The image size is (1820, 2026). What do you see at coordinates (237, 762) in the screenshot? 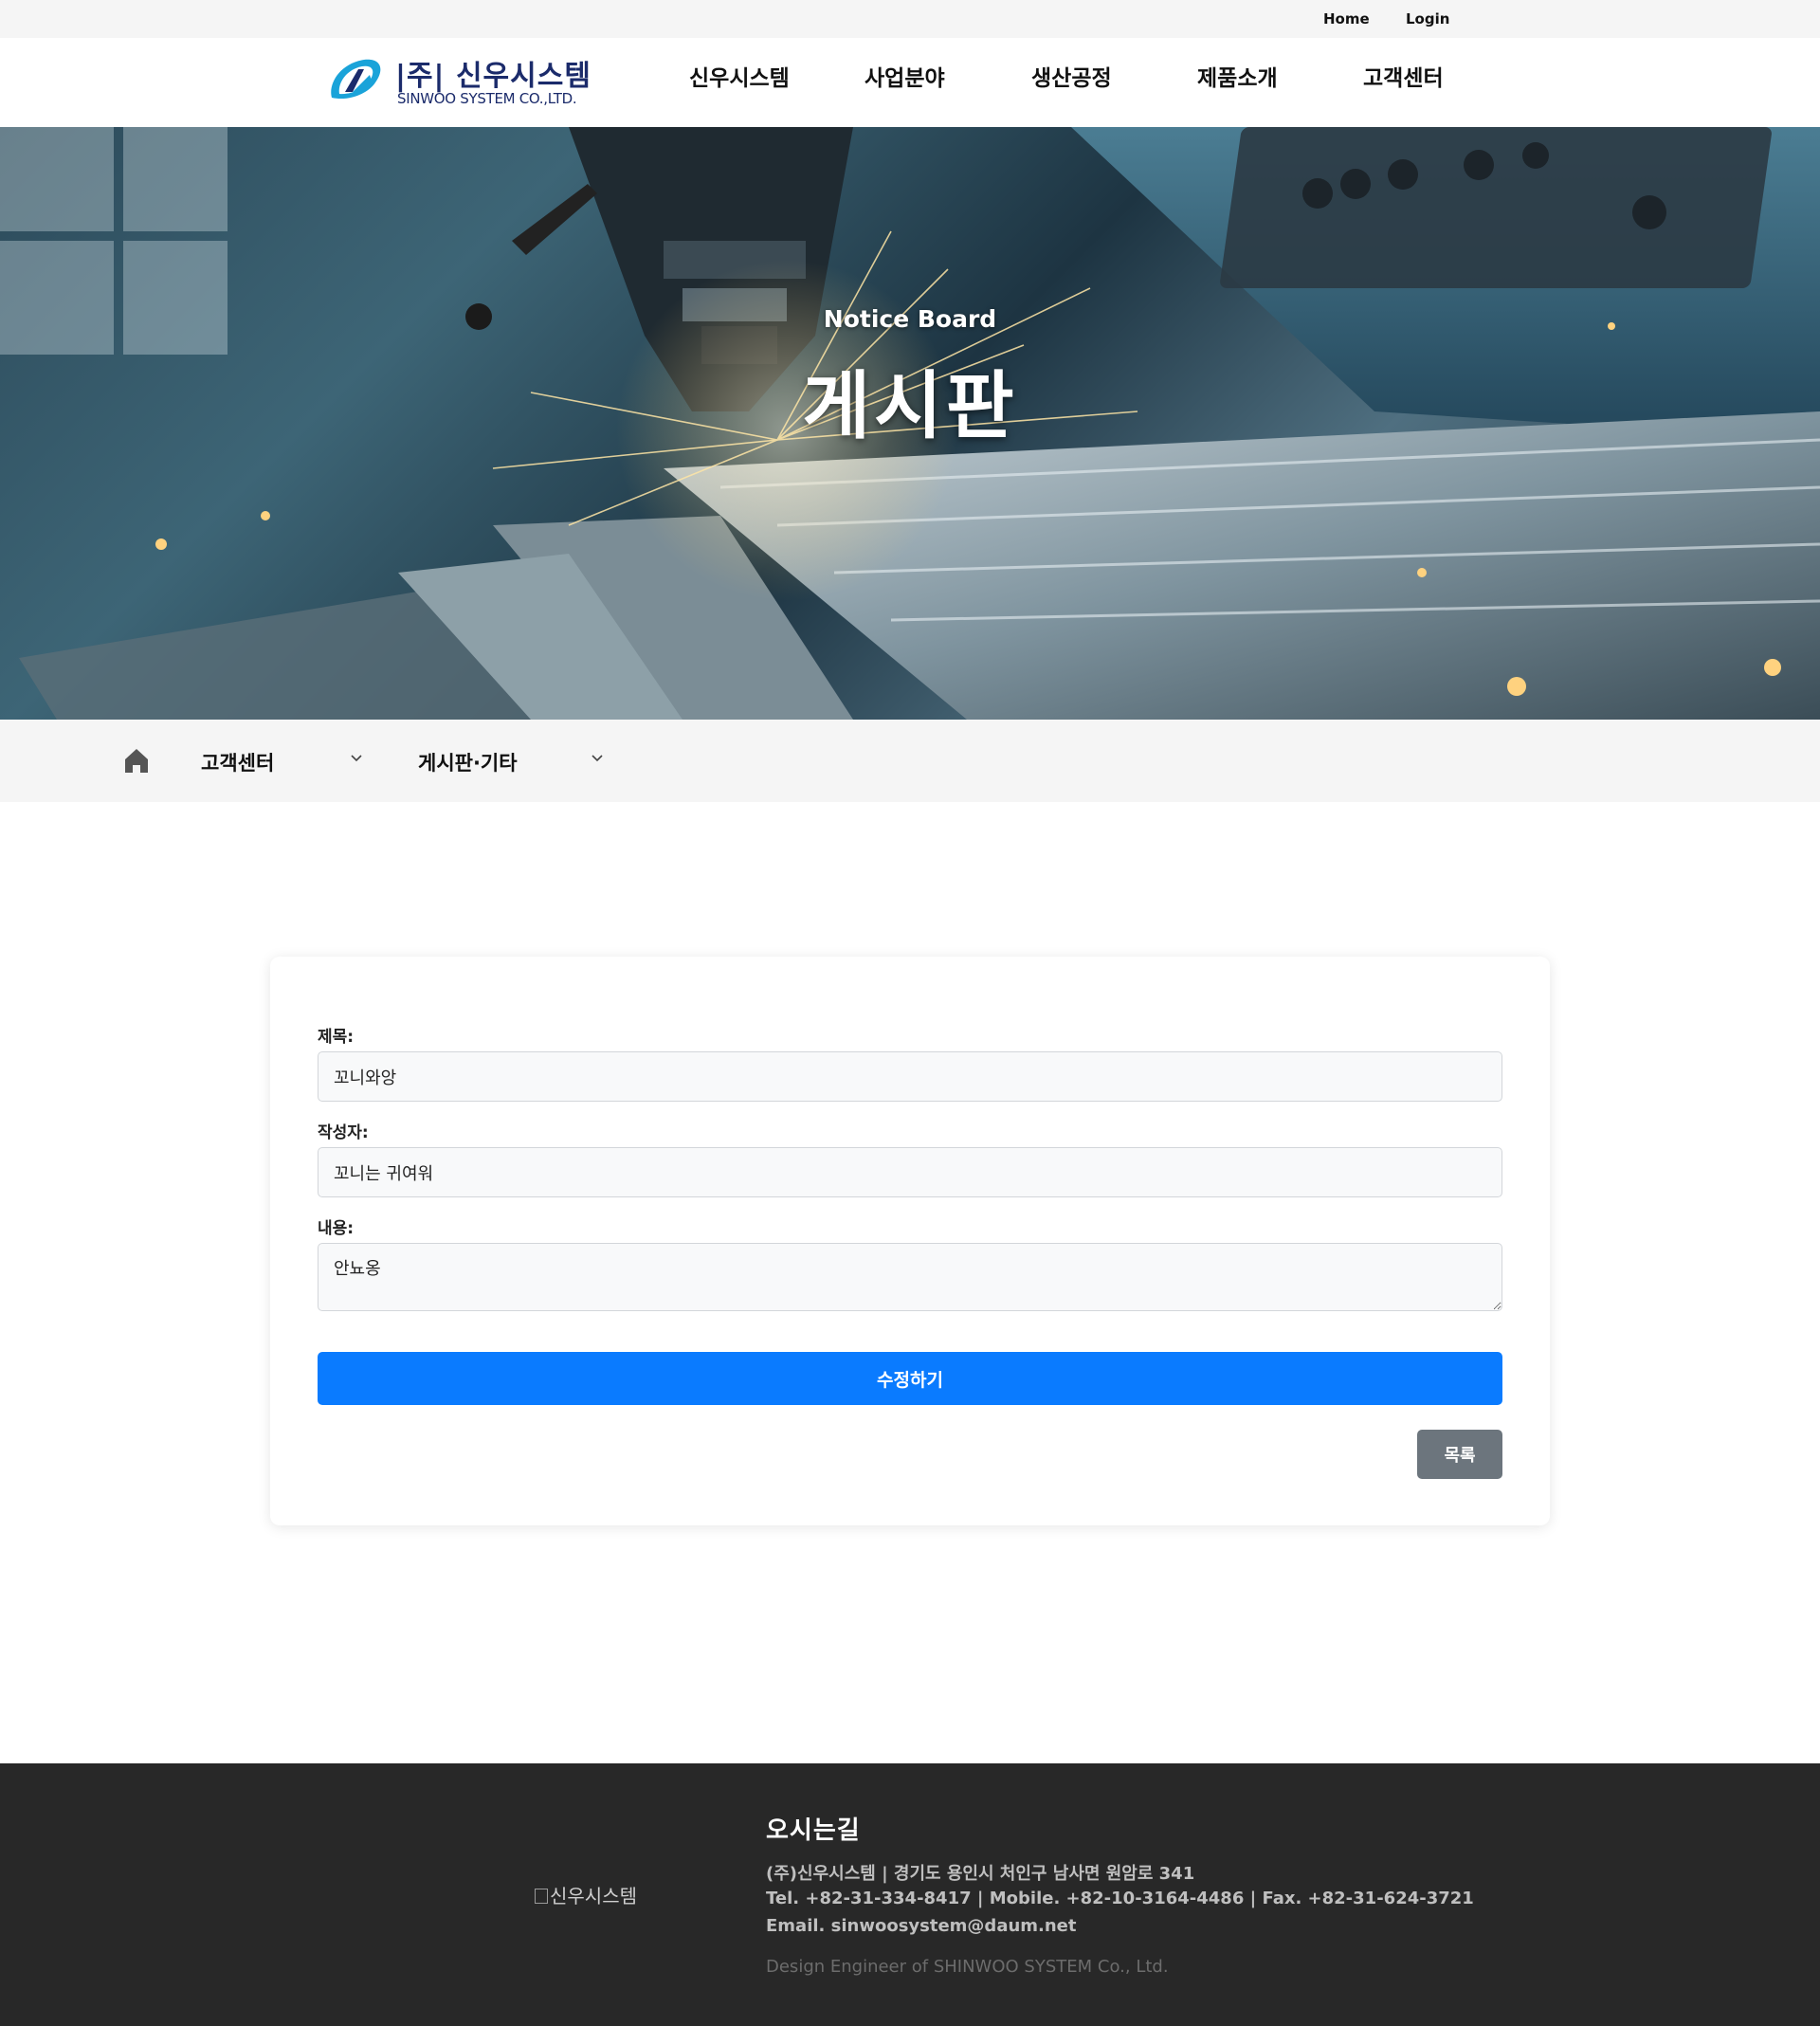
I see `breadcrumb-level1: 고객센터` at bounding box center [237, 762].